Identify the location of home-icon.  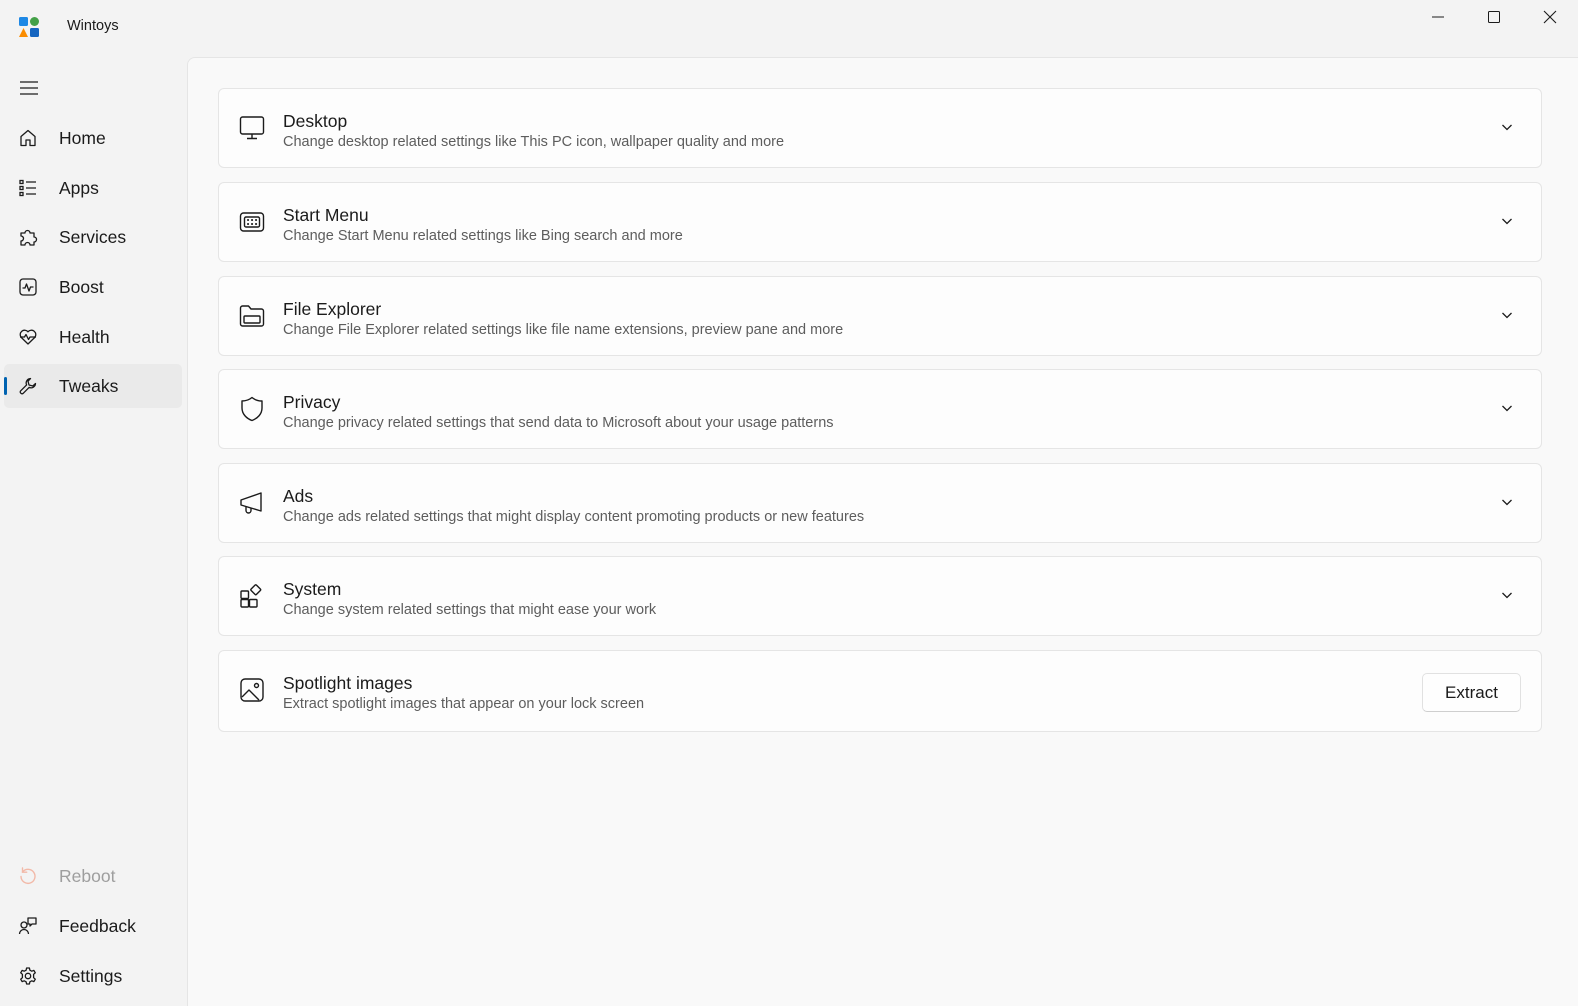
(28, 138).